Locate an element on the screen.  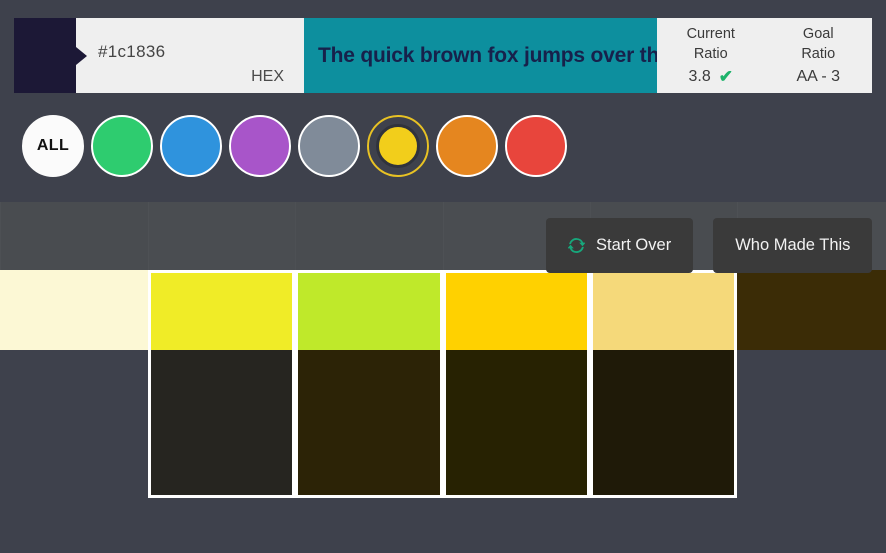
hex-value-box: #1c1836 HEX is located at coordinates (190, 55).